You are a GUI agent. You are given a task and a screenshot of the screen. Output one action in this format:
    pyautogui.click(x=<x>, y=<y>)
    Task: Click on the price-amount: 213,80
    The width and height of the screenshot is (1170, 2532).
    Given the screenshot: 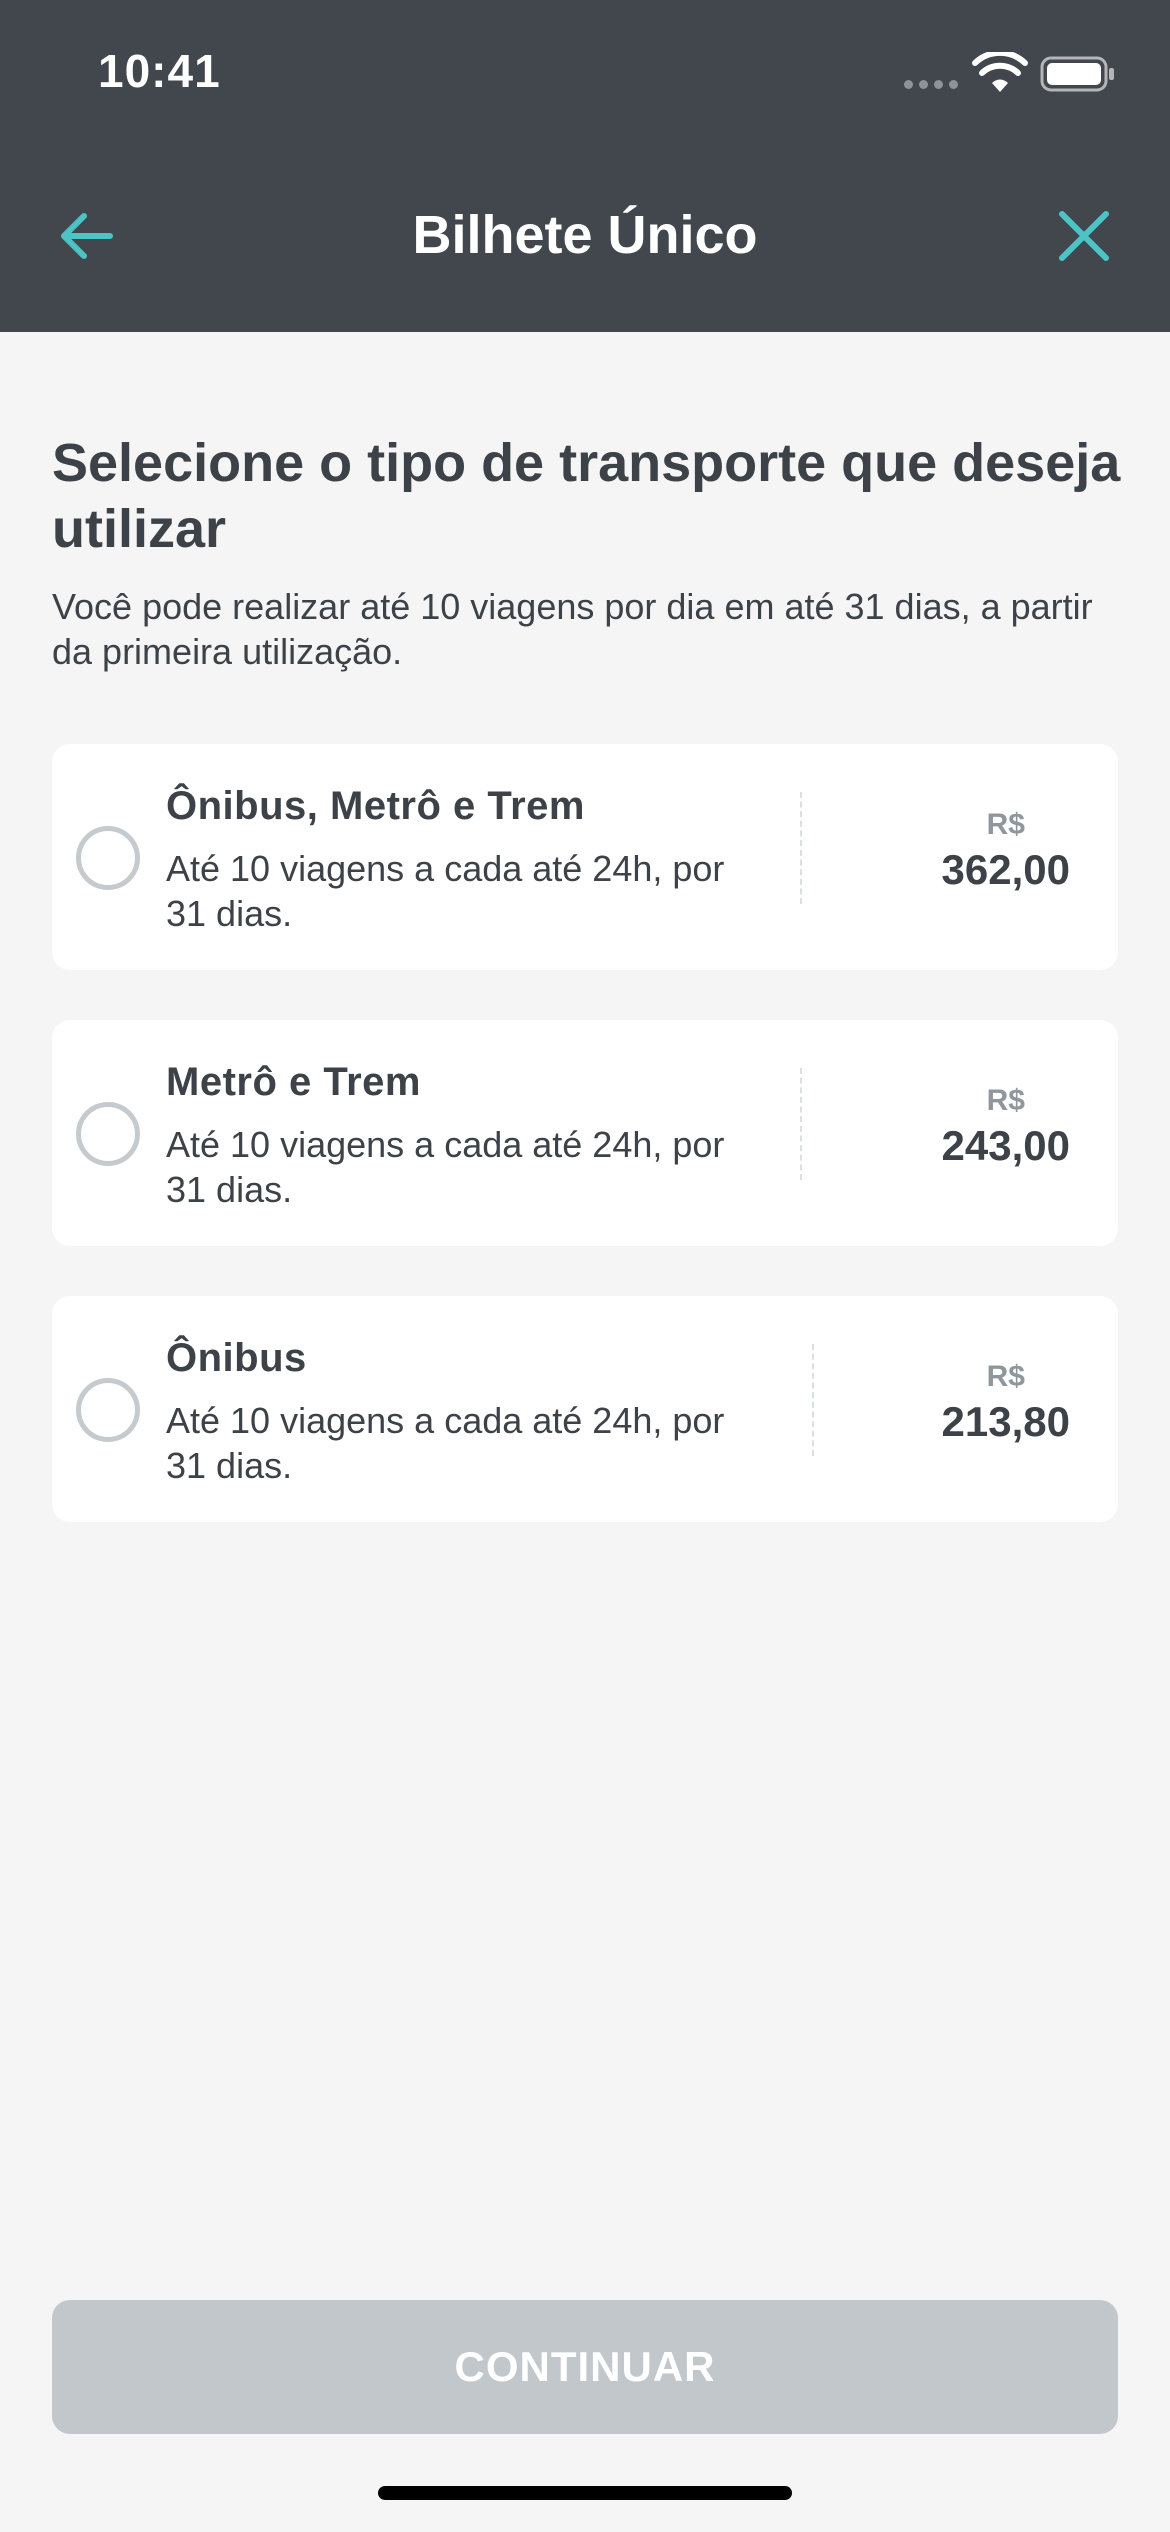 What is the action you would take?
    pyautogui.click(x=1005, y=1421)
    